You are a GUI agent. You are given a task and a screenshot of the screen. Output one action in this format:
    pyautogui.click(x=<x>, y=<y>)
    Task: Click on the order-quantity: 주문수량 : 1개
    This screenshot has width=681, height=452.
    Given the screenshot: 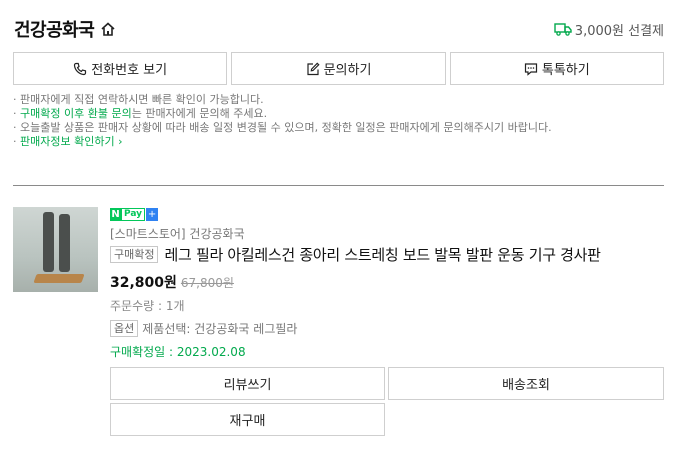 What is the action you would take?
    pyautogui.click(x=147, y=306)
    